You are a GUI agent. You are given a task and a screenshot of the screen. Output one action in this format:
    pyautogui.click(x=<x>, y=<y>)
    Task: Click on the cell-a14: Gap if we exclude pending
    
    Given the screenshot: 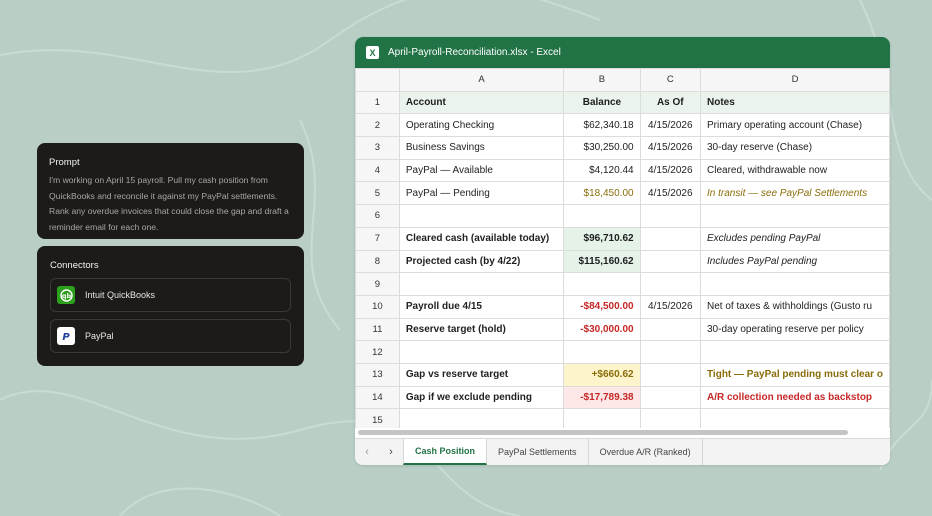 What is the action you would take?
    pyautogui.click(x=481, y=397)
    